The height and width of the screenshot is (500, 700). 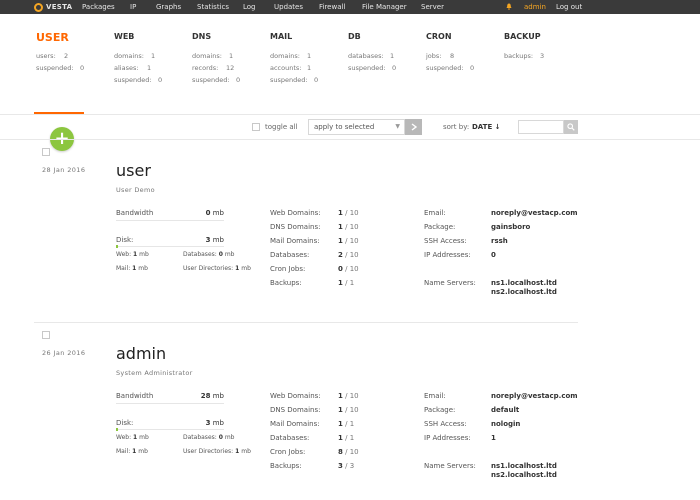 What do you see at coordinates (202, 36) in the screenshot?
I see `stat-dns-title: DNS` at bounding box center [202, 36].